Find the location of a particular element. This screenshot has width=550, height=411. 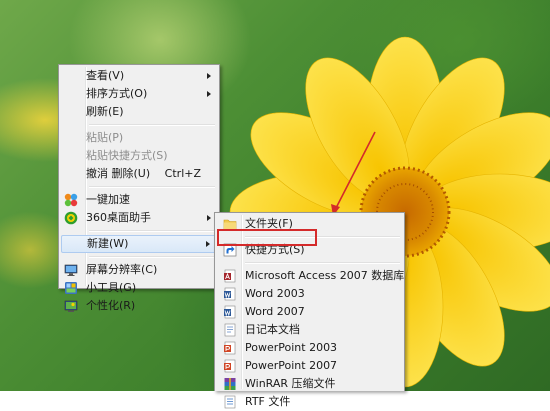

submenu-item-powerpoint-2003: PowerPoint 2003 is located at coordinates (309, 348).